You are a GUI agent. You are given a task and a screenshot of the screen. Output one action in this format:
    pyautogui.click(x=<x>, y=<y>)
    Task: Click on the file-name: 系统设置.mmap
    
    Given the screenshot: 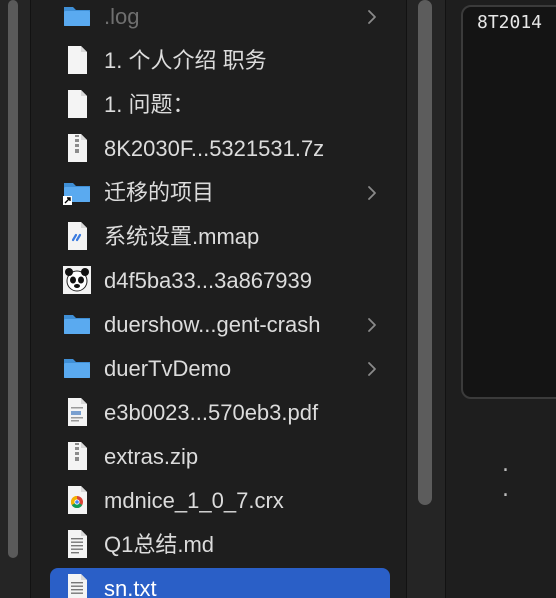 What is the action you would take?
    pyautogui.click(x=182, y=236)
    